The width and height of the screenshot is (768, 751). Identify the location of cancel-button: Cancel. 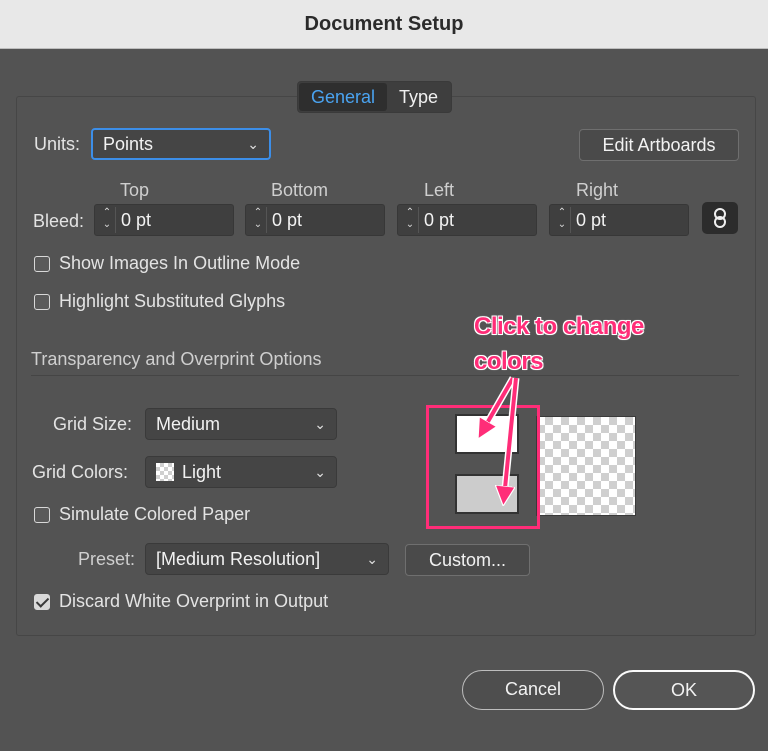
(533, 690).